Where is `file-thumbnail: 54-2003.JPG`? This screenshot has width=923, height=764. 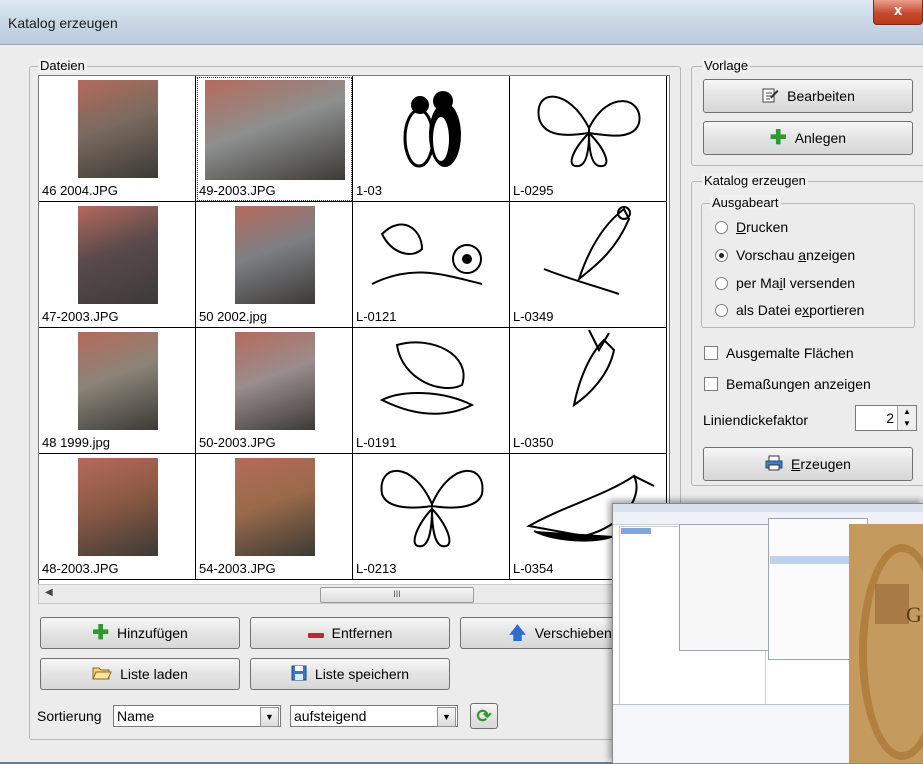 file-thumbnail: 54-2003.JPG is located at coordinates (274, 517).